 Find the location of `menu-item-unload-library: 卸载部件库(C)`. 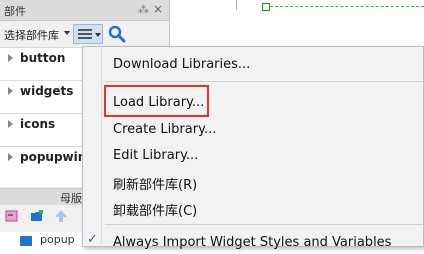

menu-item-unload-library: 卸载部件库(C) is located at coordinates (253, 207).